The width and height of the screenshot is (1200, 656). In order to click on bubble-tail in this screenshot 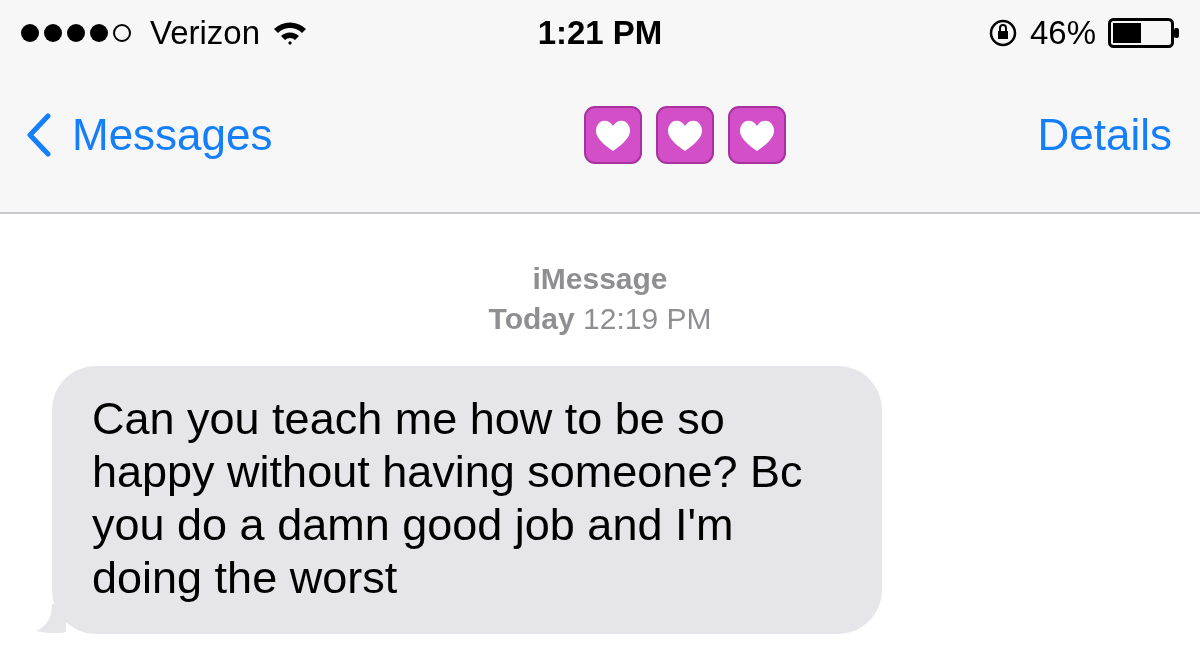, I will do `click(51, 619)`.